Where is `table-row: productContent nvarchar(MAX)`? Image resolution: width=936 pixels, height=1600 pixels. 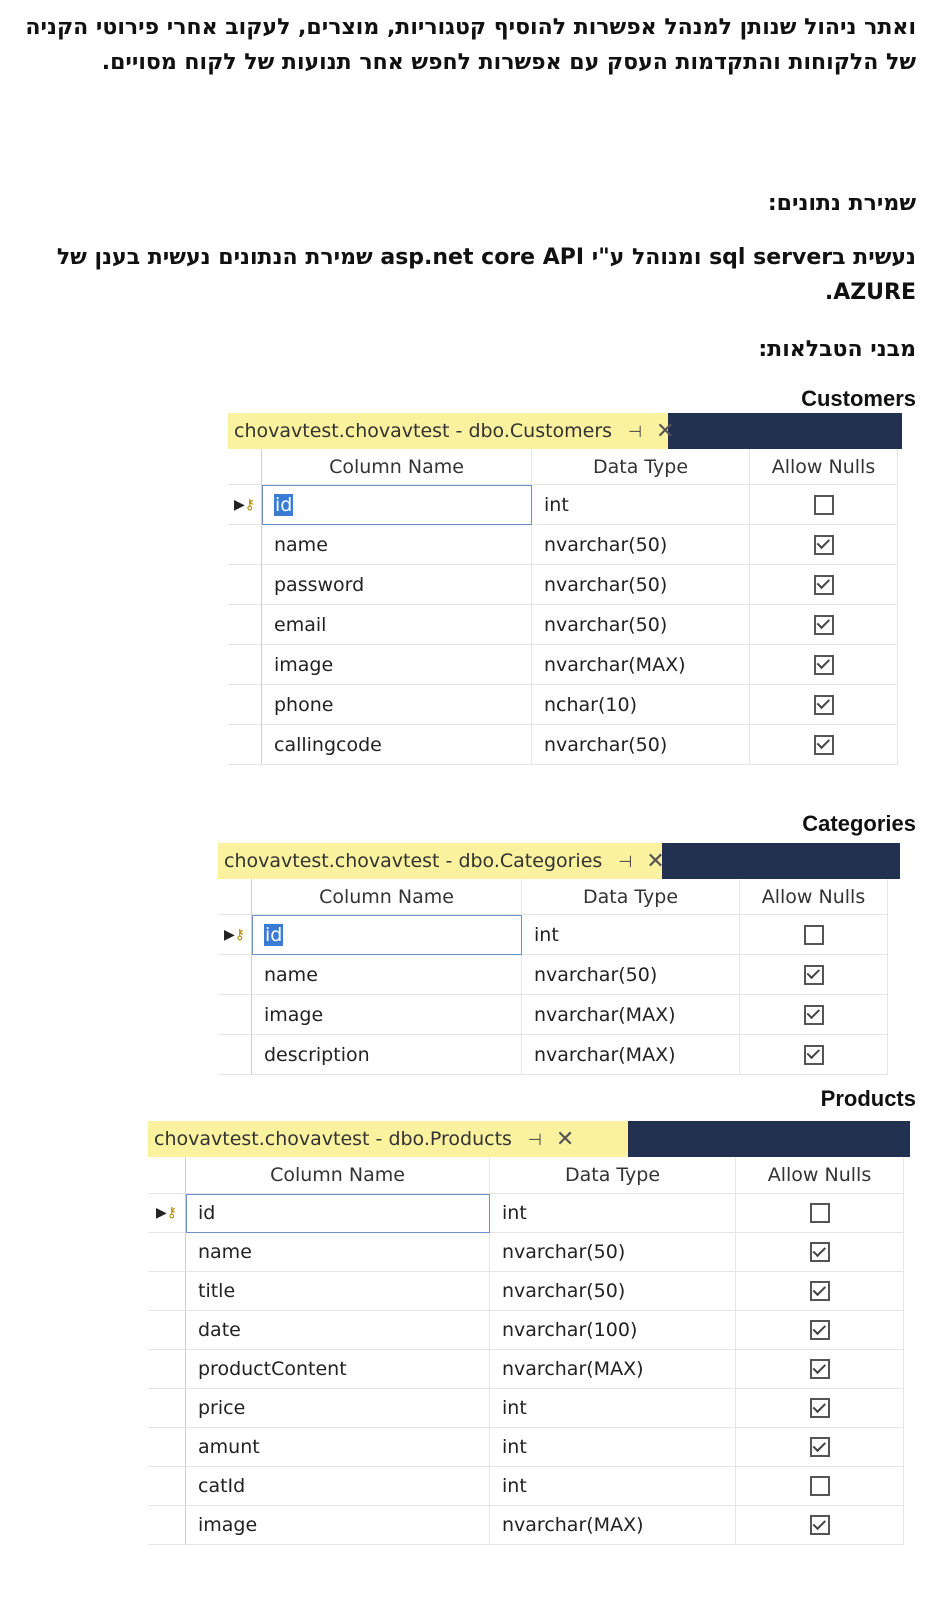
table-row: productContent nvarchar(MAX) is located at coordinates (526, 1369).